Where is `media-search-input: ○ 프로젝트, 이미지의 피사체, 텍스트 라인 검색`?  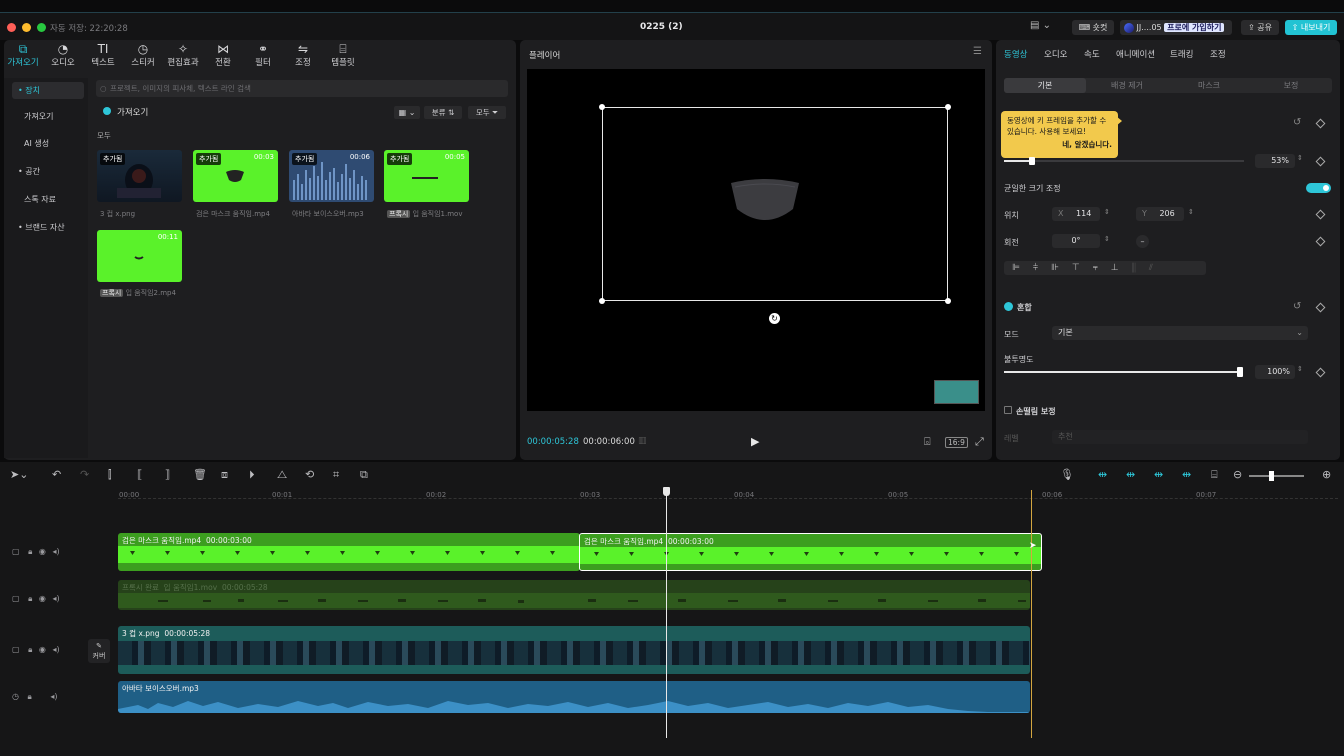
media-search-input: ○ 프로젝트, 이미지의 피사체, 텍스트 라인 검색 is located at coordinates (302, 88).